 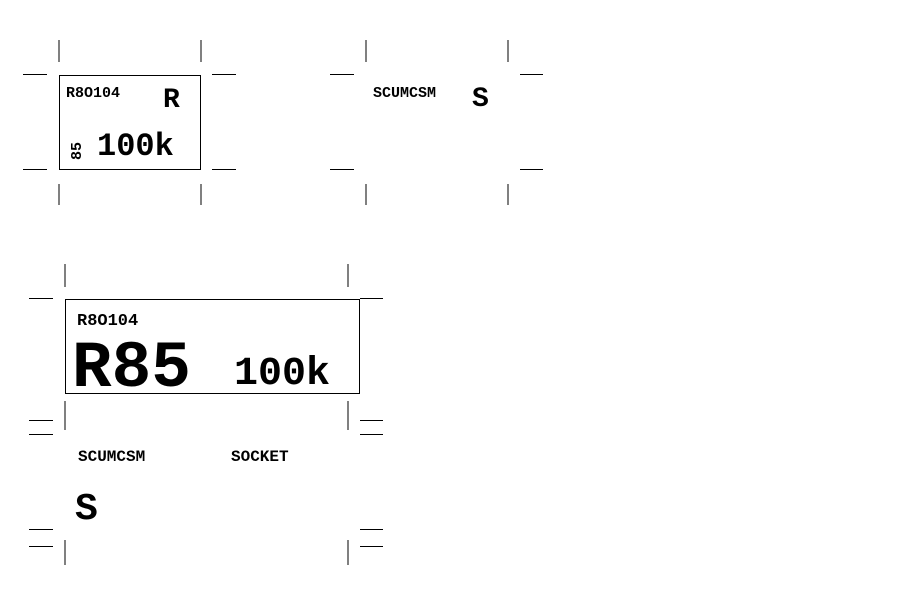 What do you see at coordinates (77, 151) in the screenshot?
I see `designator-number: 85` at bounding box center [77, 151].